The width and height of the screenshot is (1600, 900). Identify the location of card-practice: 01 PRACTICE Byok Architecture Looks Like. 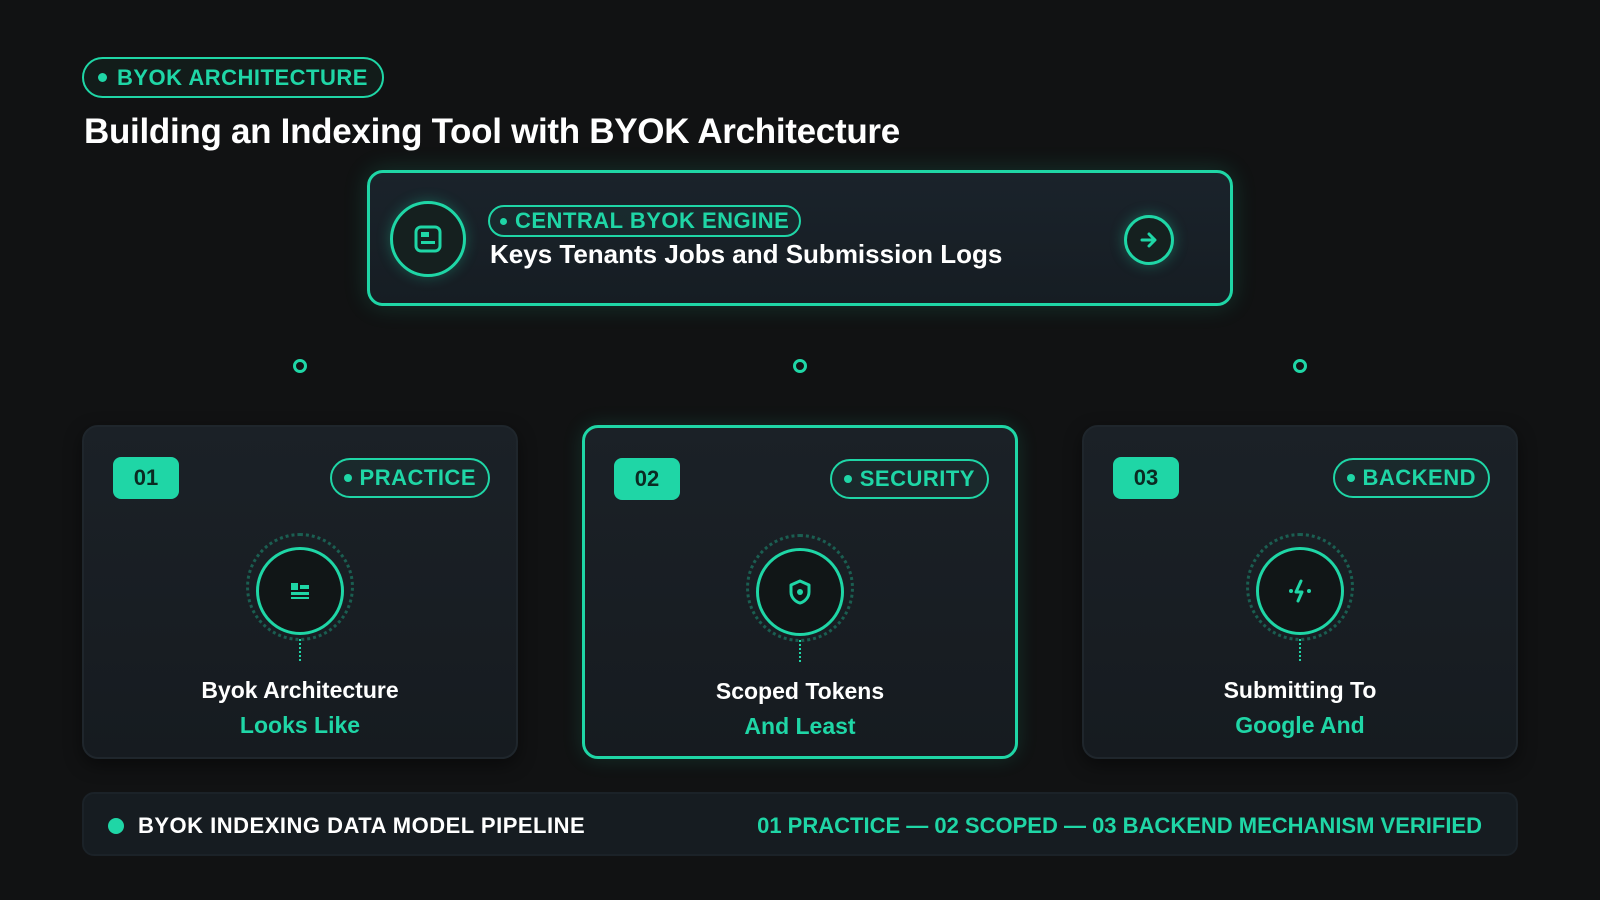
(300, 592).